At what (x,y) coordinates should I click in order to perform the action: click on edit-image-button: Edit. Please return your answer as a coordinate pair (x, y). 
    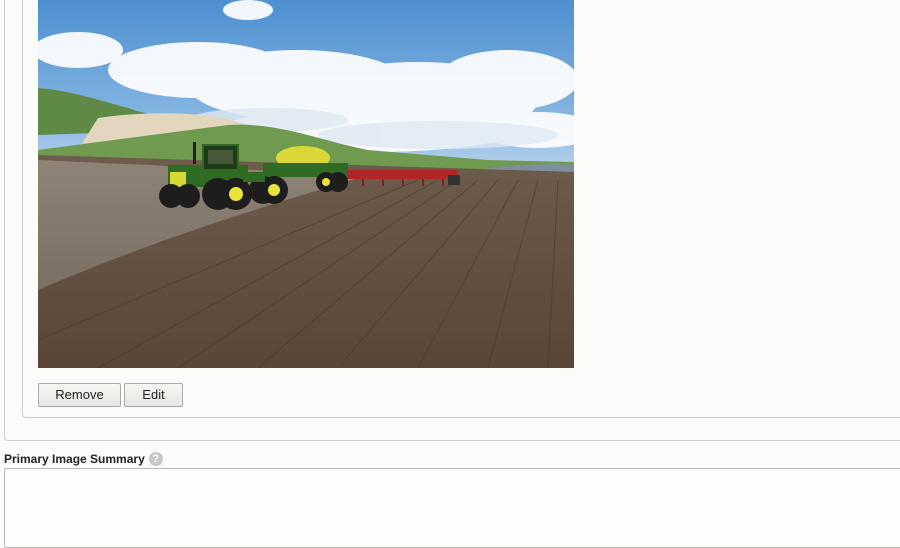
    Looking at the image, I should click on (153, 395).